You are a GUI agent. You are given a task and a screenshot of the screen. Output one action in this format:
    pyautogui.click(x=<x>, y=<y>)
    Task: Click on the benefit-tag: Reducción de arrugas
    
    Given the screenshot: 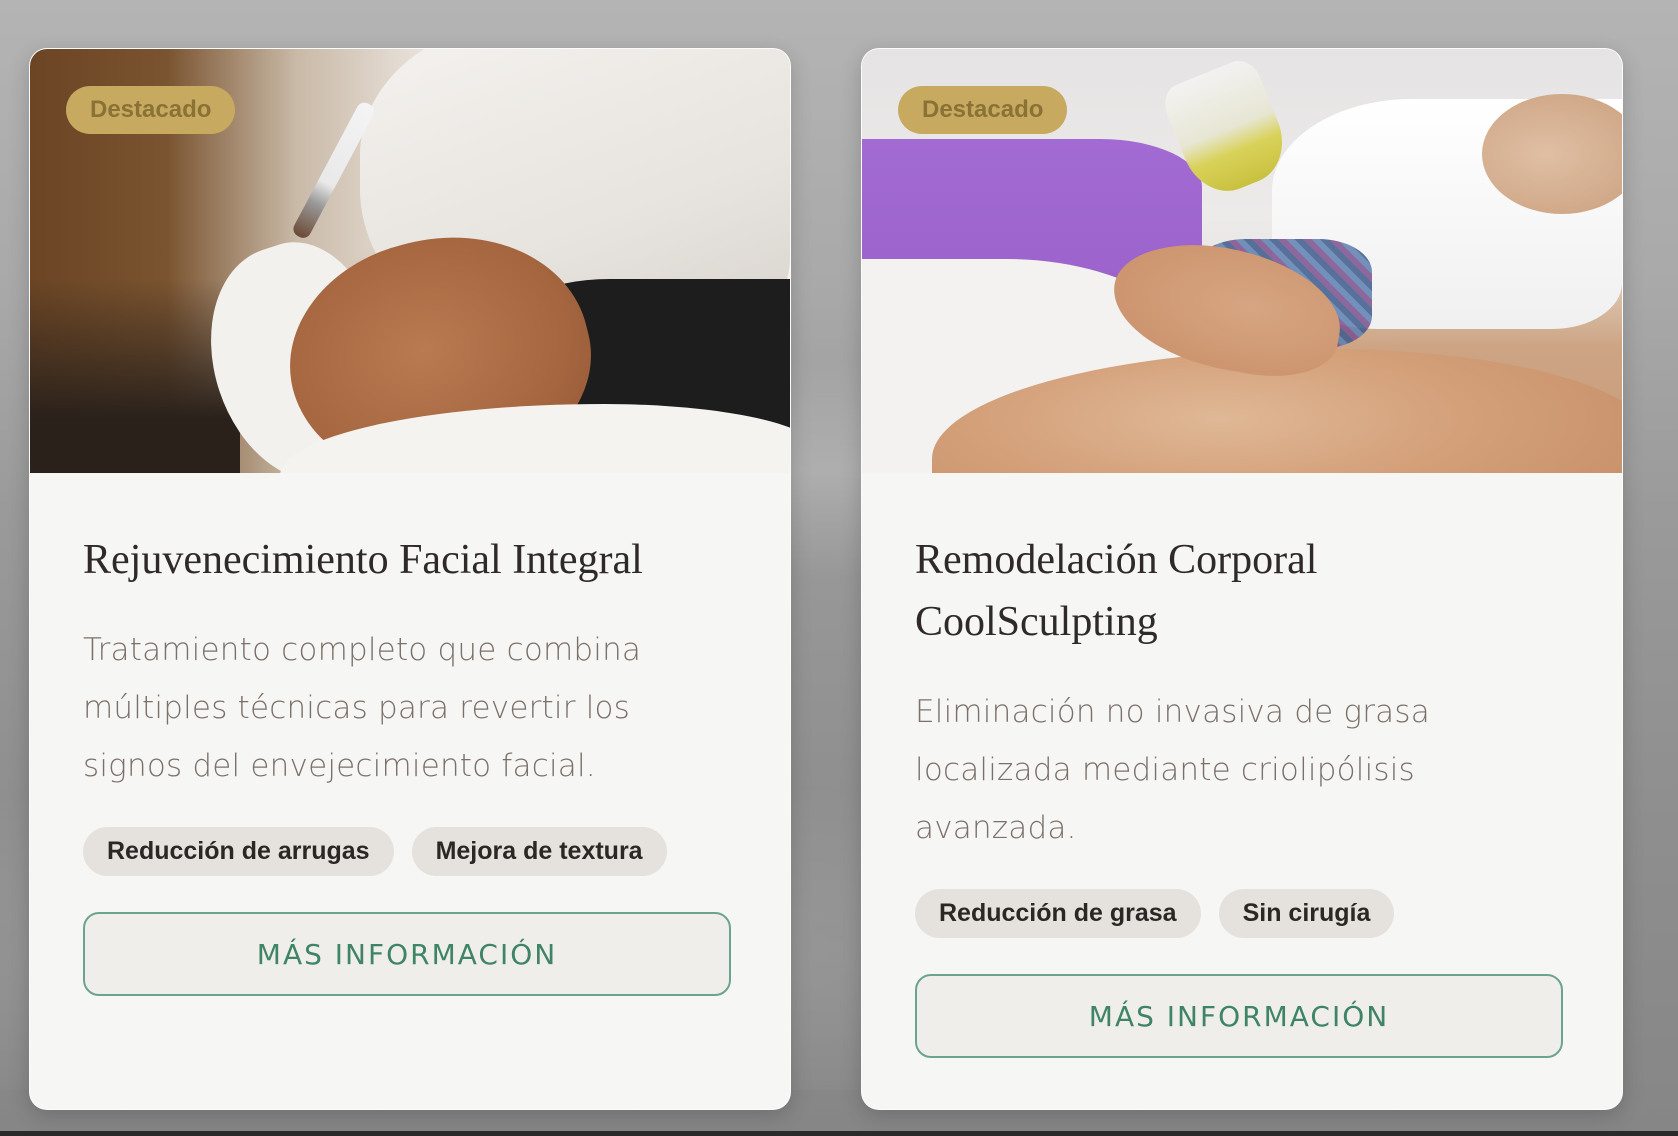 What is the action you would take?
    pyautogui.click(x=238, y=851)
    